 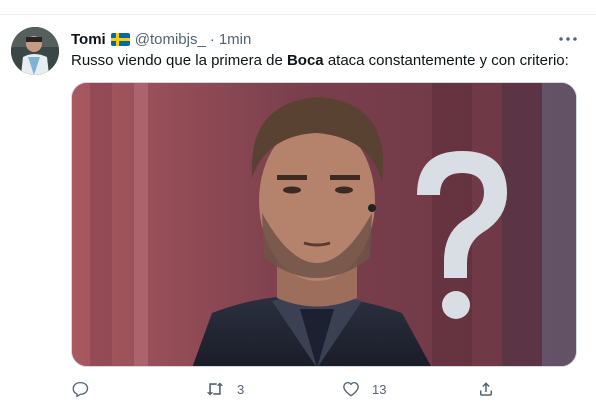 I want to click on author-handle: @tomibjs_, so click(x=170, y=39).